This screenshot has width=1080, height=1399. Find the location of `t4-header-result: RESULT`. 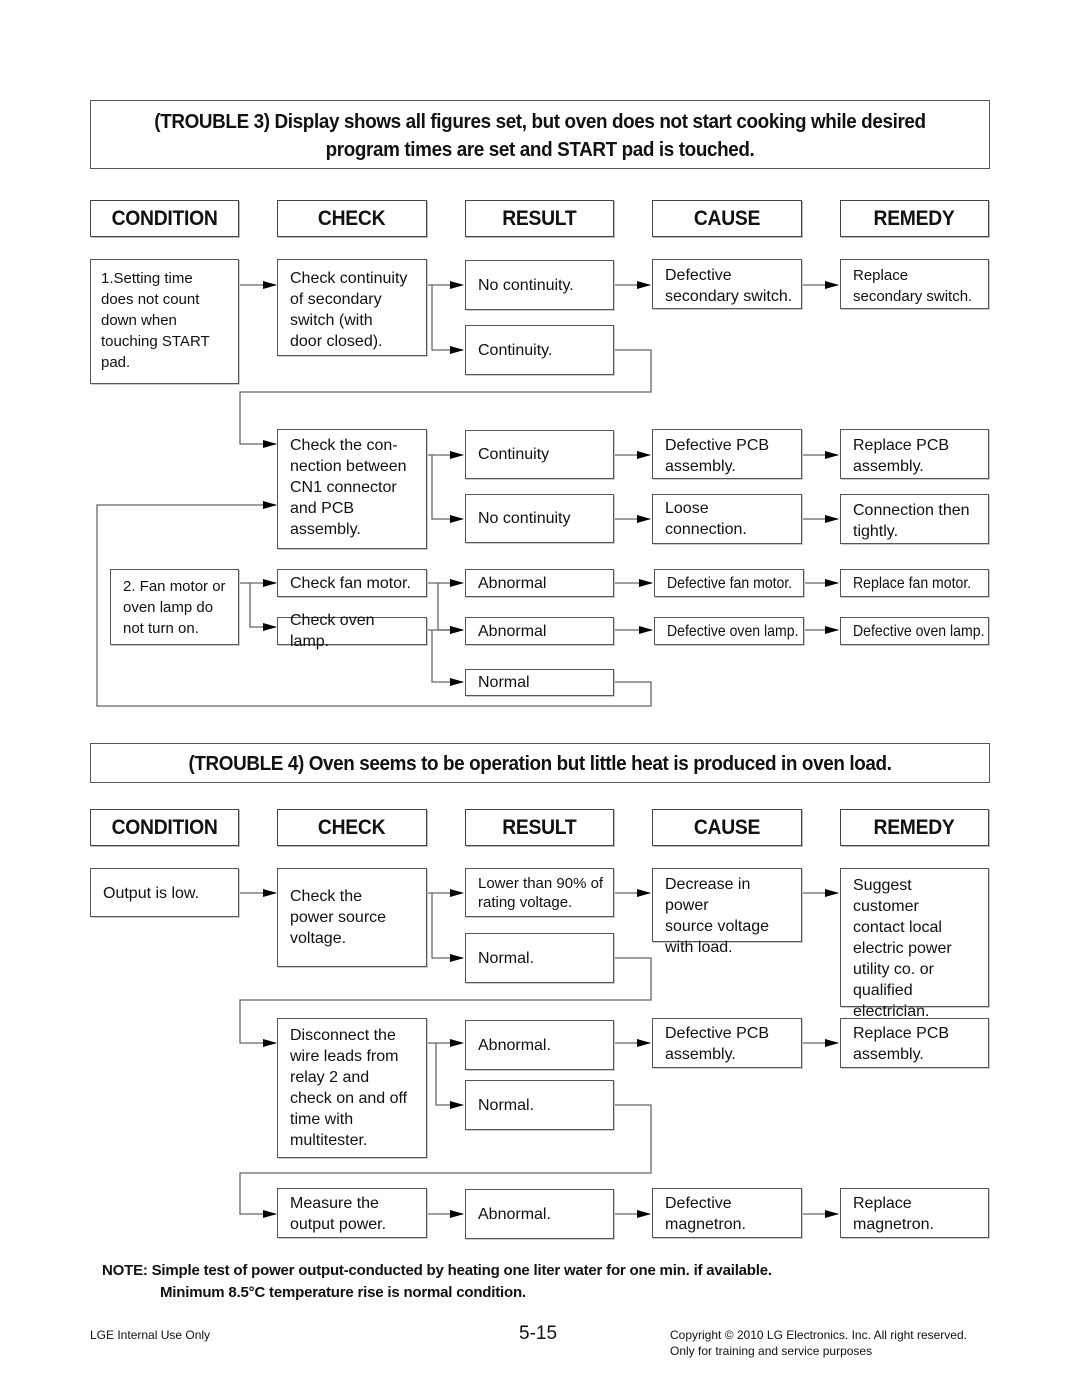

t4-header-result: RESULT is located at coordinates (539, 827).